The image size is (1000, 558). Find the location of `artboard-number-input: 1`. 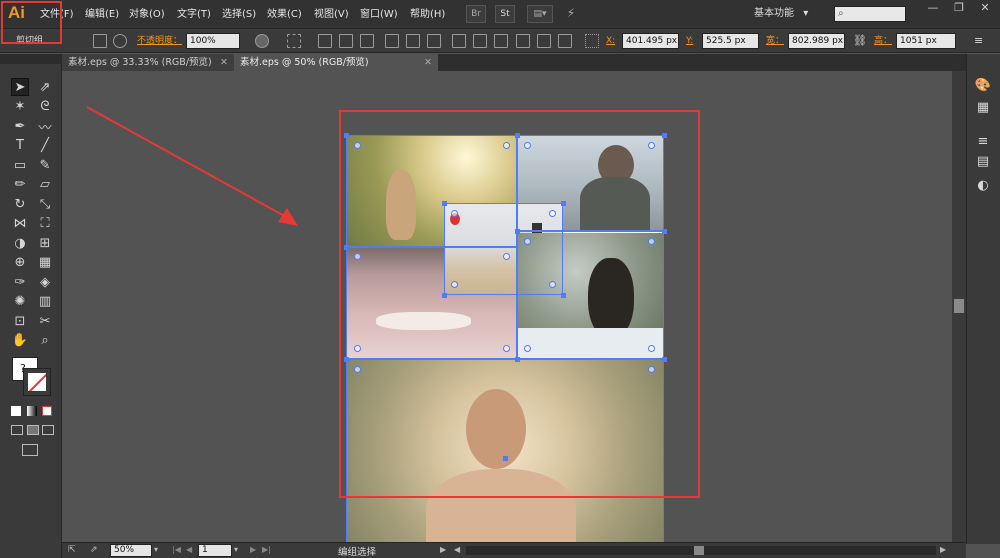

artboard-number-input: 1 is located at coordinates (215, 550).